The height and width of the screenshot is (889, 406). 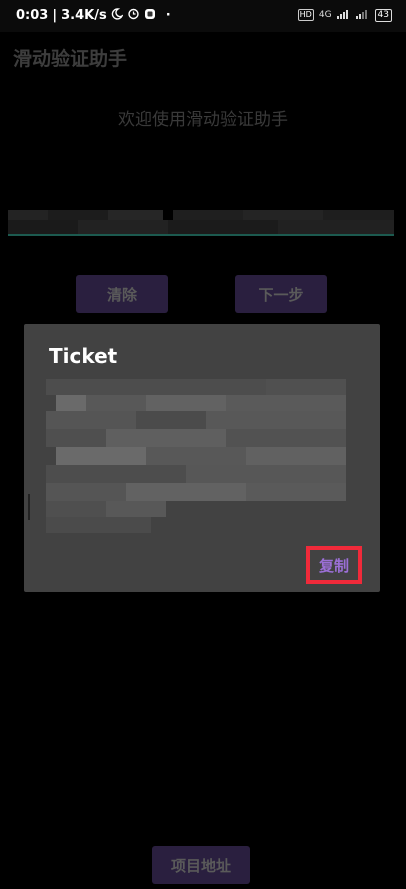 I want to click on project-address-button: 项目地址, so click(x=201, y=865).